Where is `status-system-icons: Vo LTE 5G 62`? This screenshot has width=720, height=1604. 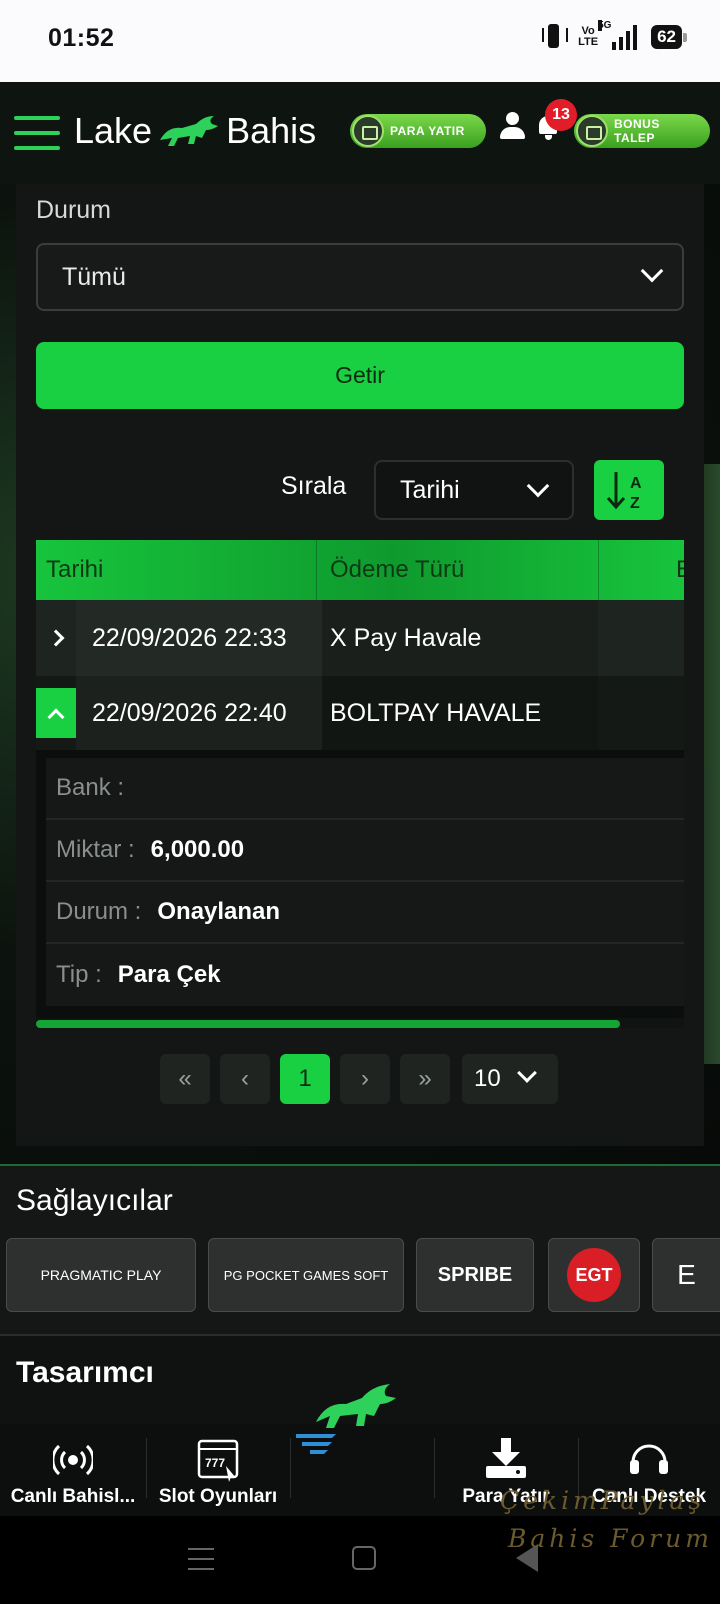 status-system-icons: Vo LTE 5G 62 is located at coordinates (614, 36).